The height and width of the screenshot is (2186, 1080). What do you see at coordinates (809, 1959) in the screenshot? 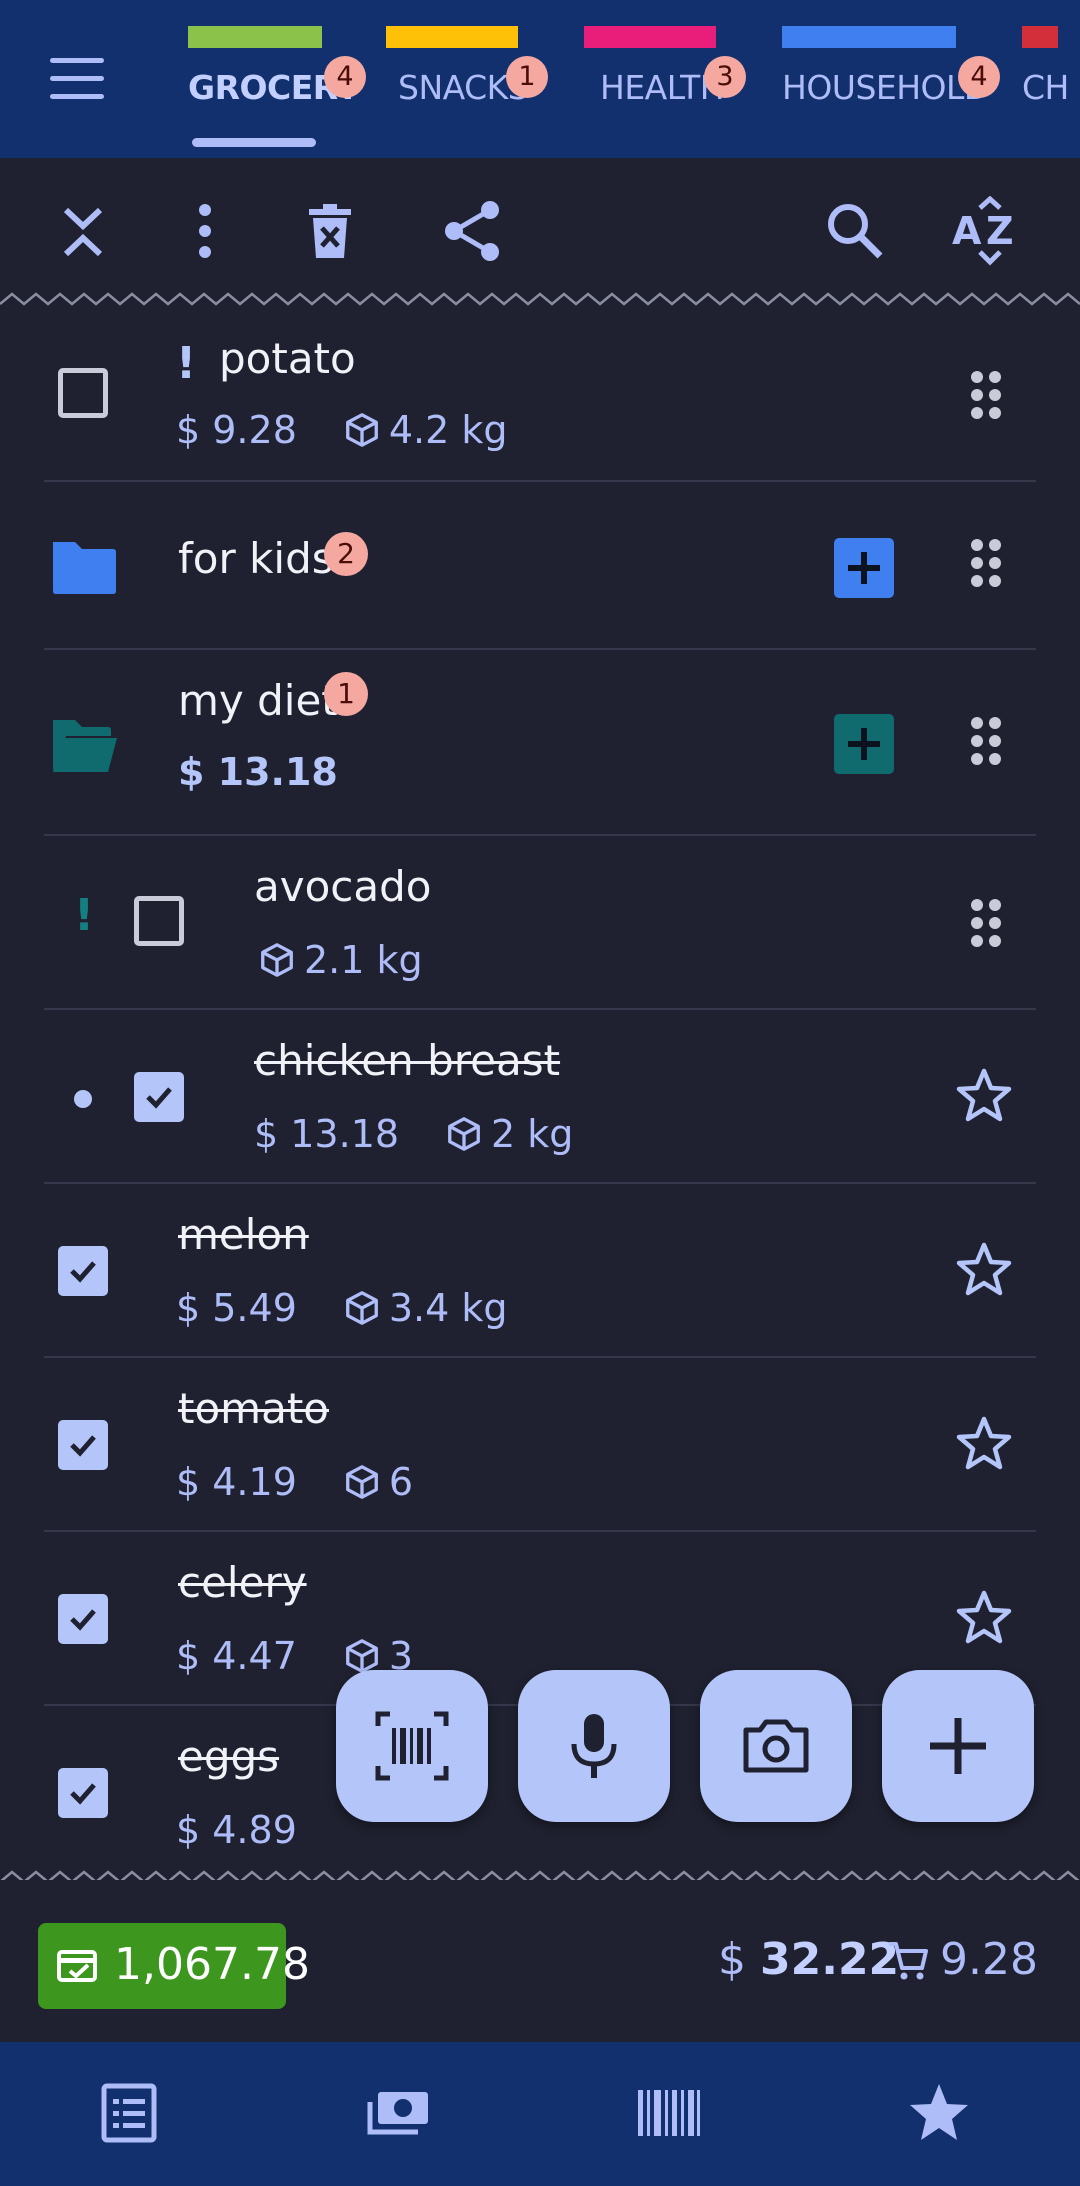
I see `total-price: $ 32.22` at bounding box center [809, 1959].